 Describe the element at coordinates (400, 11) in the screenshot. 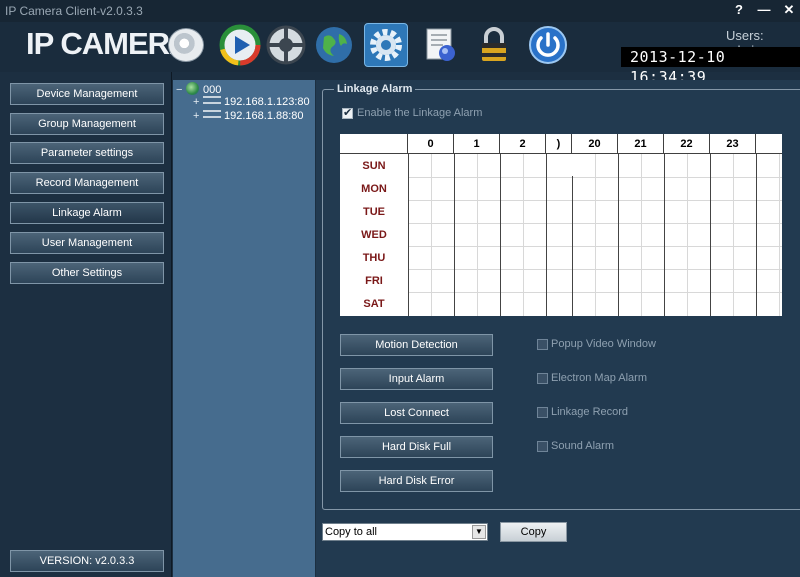

I see `title-bar: IP Camera Client-v2.0.3.3 ? — ✕` at that location.